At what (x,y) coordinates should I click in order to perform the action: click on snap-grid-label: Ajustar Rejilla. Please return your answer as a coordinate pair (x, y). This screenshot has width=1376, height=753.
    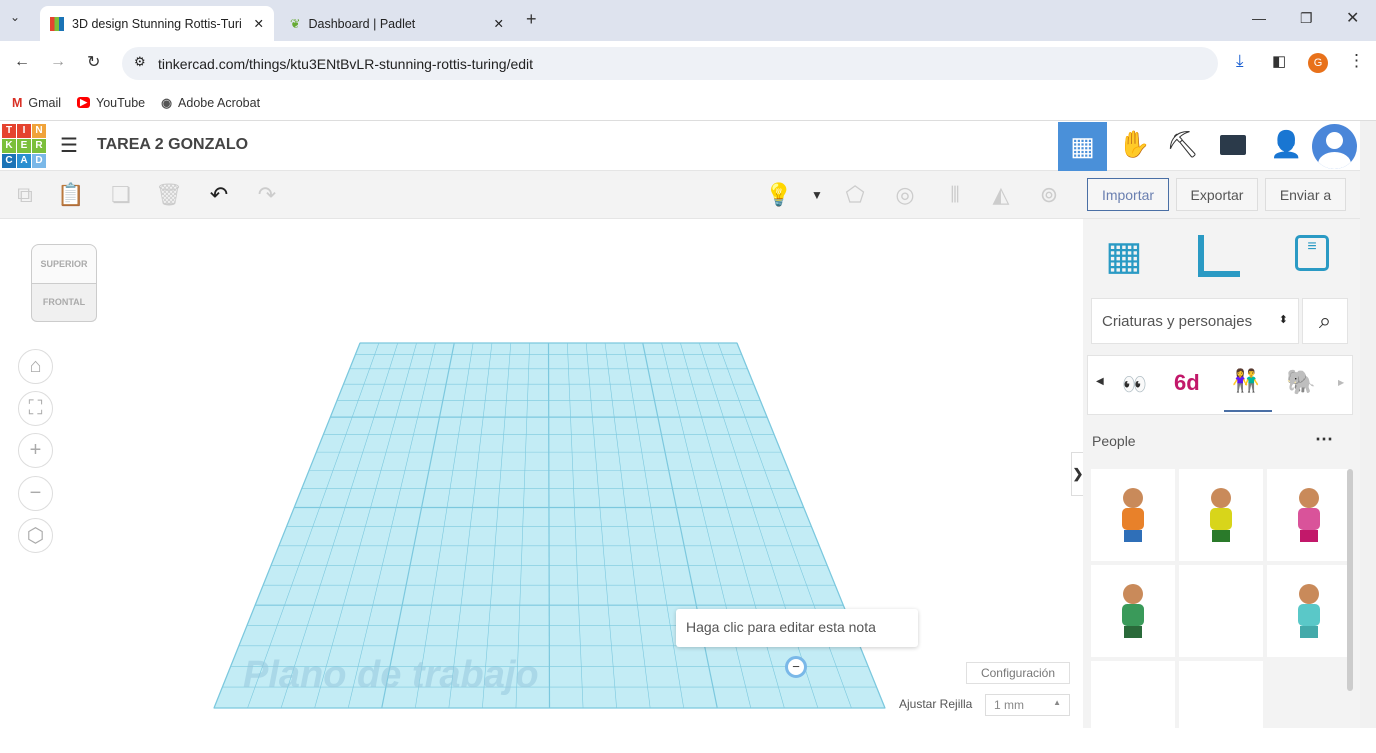
    Looking at the image, I should click on (936, 704).